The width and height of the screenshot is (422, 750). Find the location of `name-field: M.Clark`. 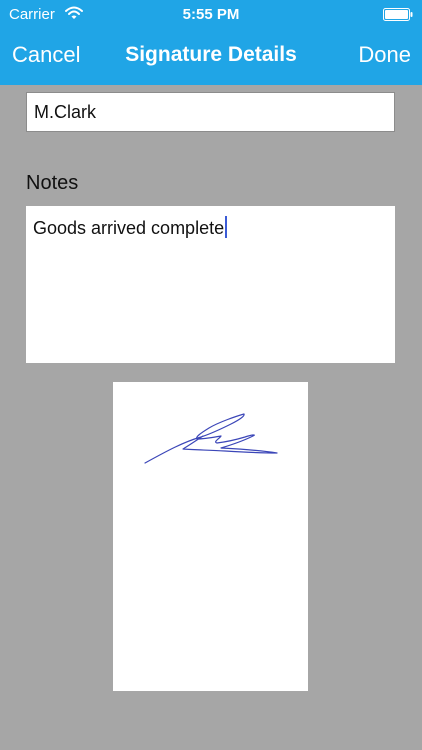

name-field: M.Clark is located at coordinates (210, 112).